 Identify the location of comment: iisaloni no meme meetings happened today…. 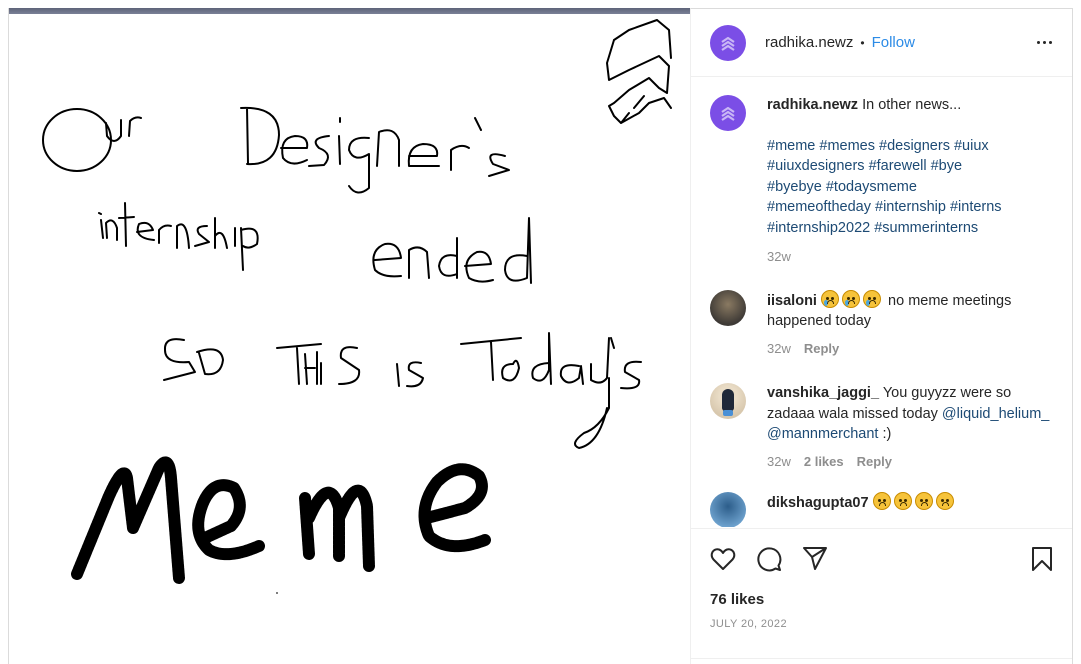
(883, 324).